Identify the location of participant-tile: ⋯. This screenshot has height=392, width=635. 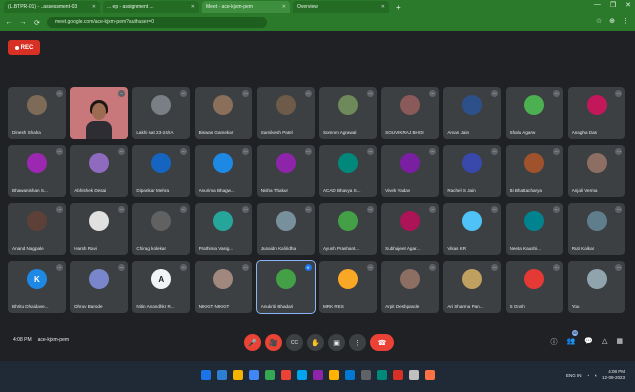
(99, 113).